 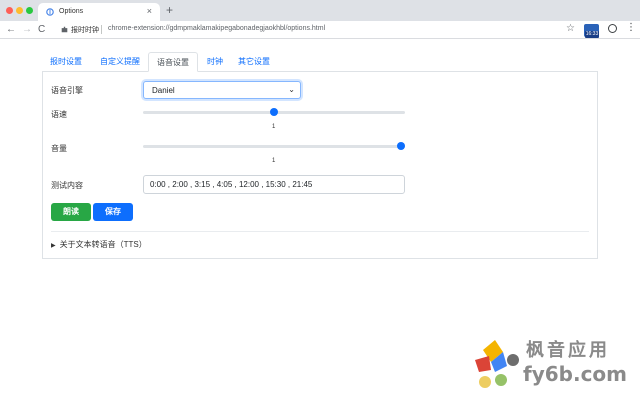 What do you see at coordinates (401, 146) in the screenshot?
I see `volume-slider-thumb` at bounding box center [401, 146].